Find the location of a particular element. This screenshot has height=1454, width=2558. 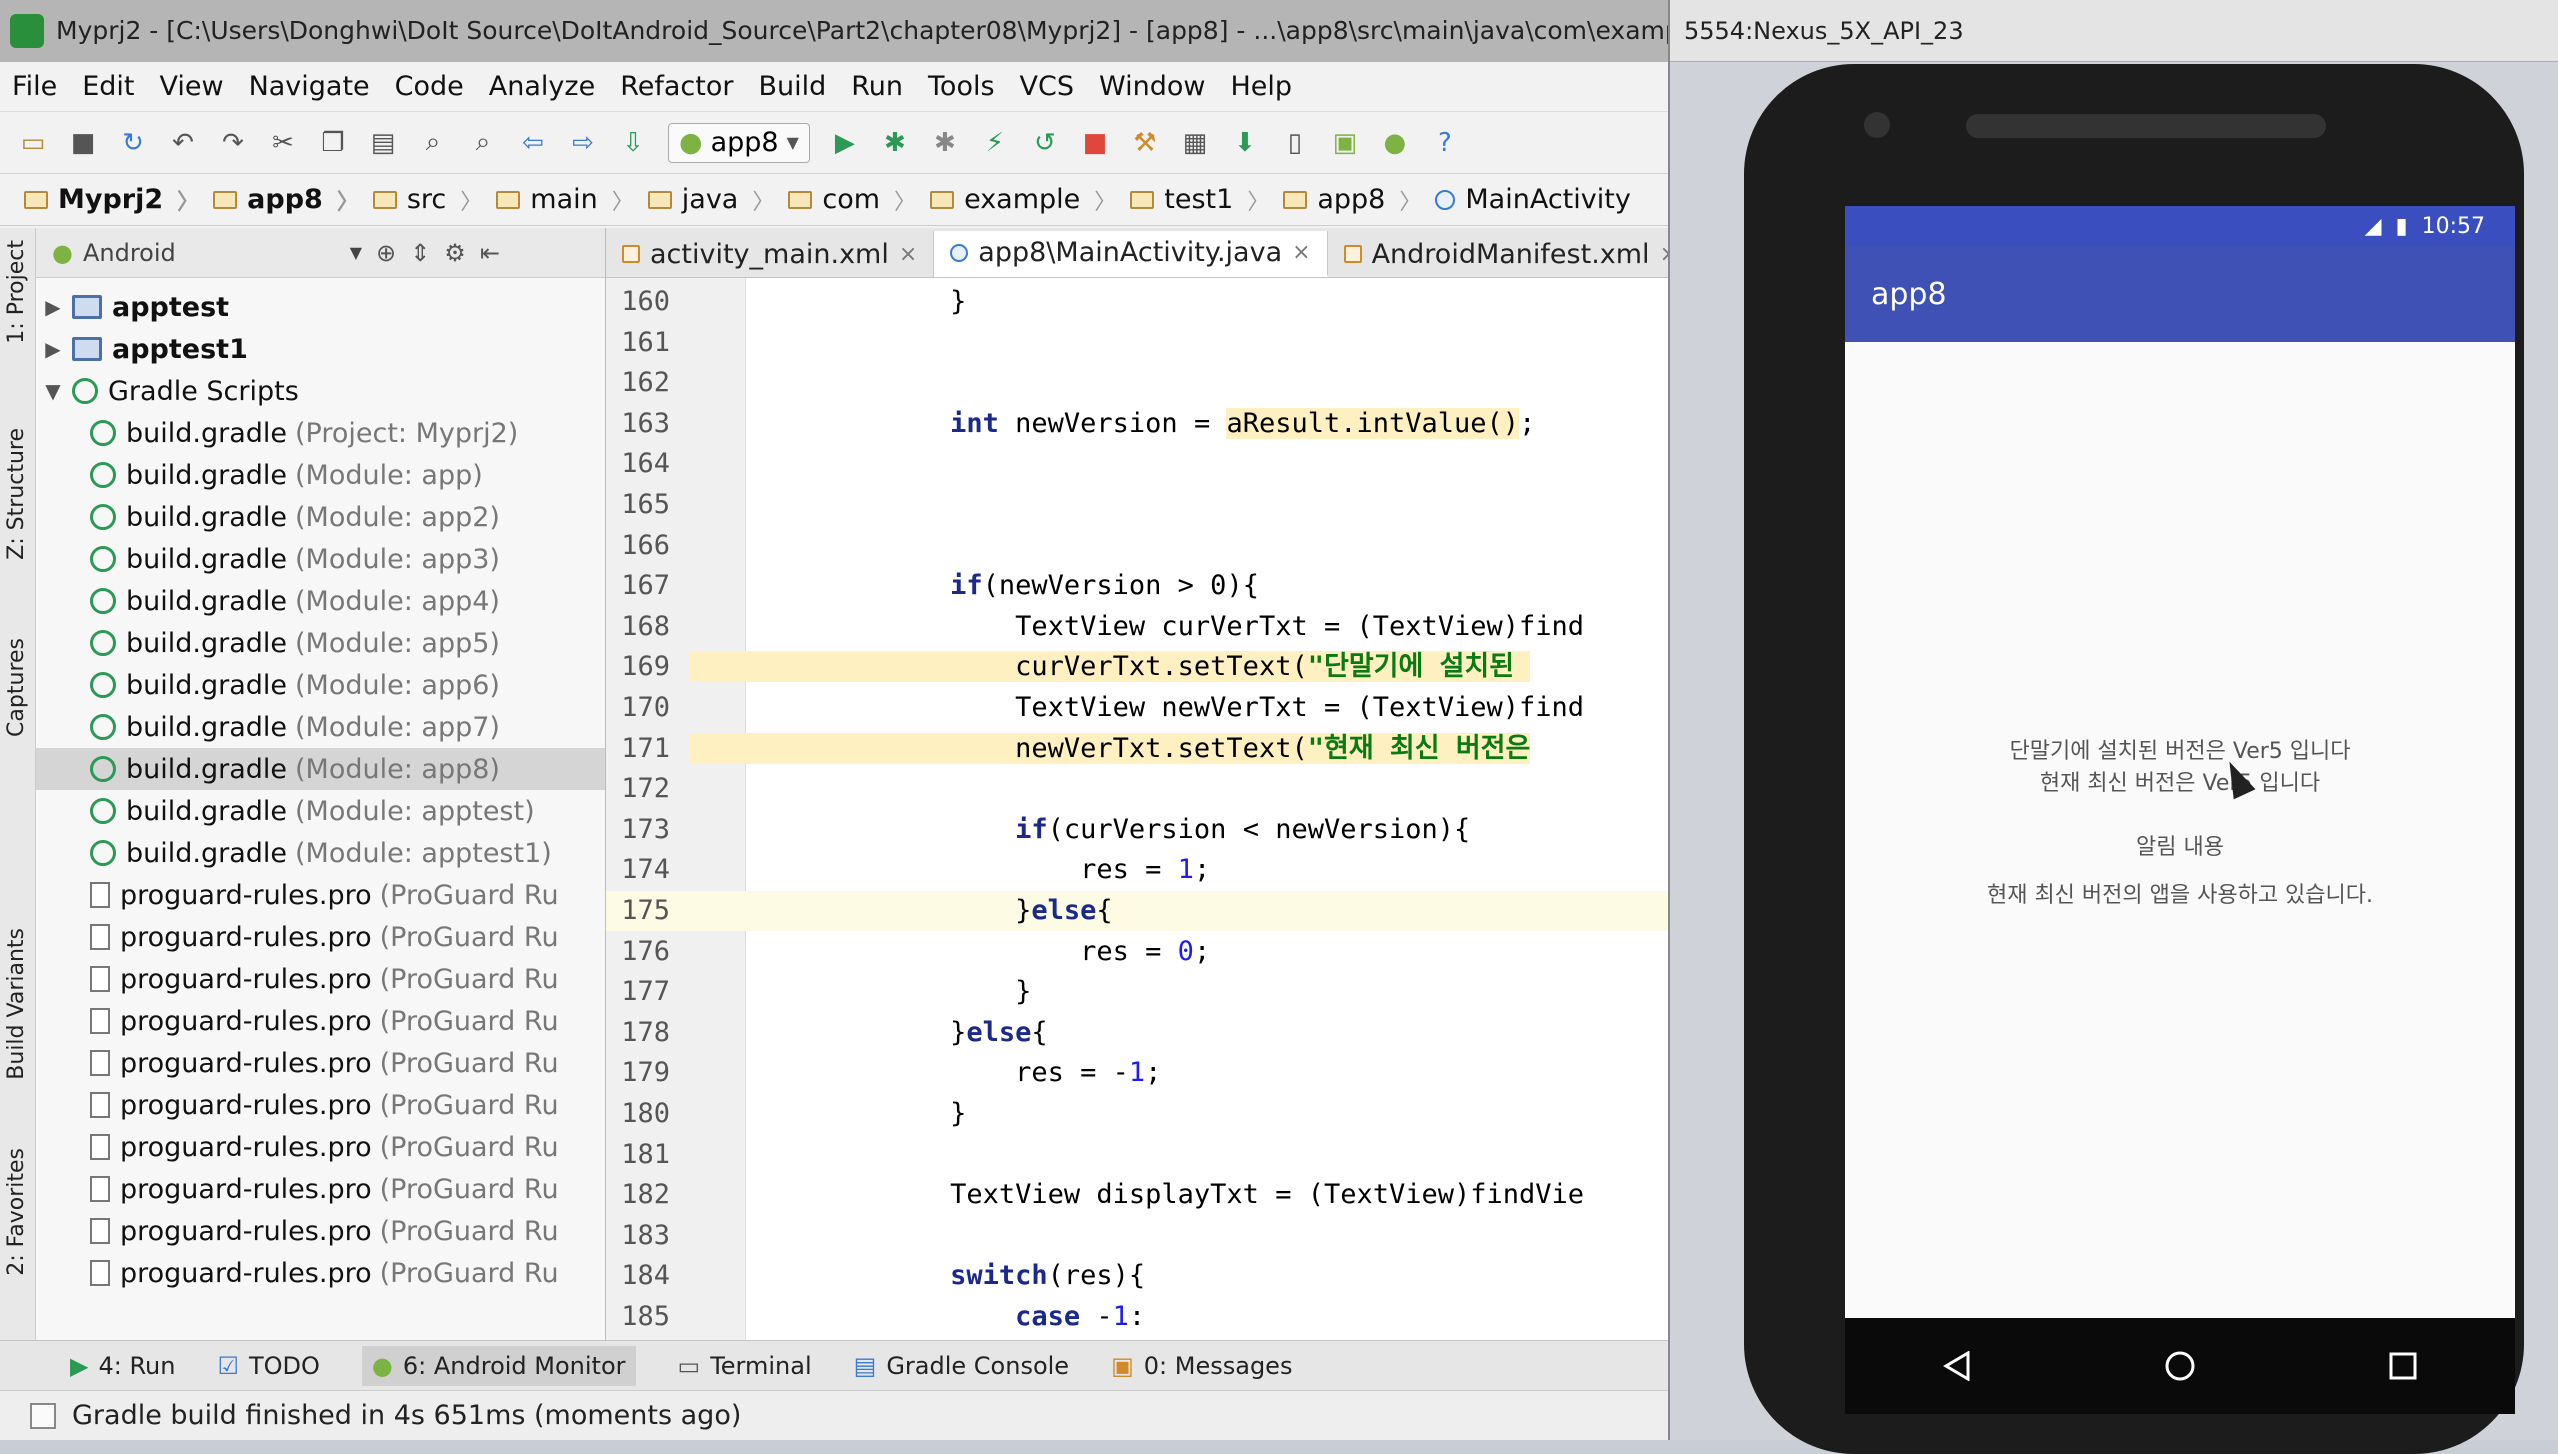

code-line: 170 TextView newVerTxt = (TextView)find is located at coordinates (1137, 708).